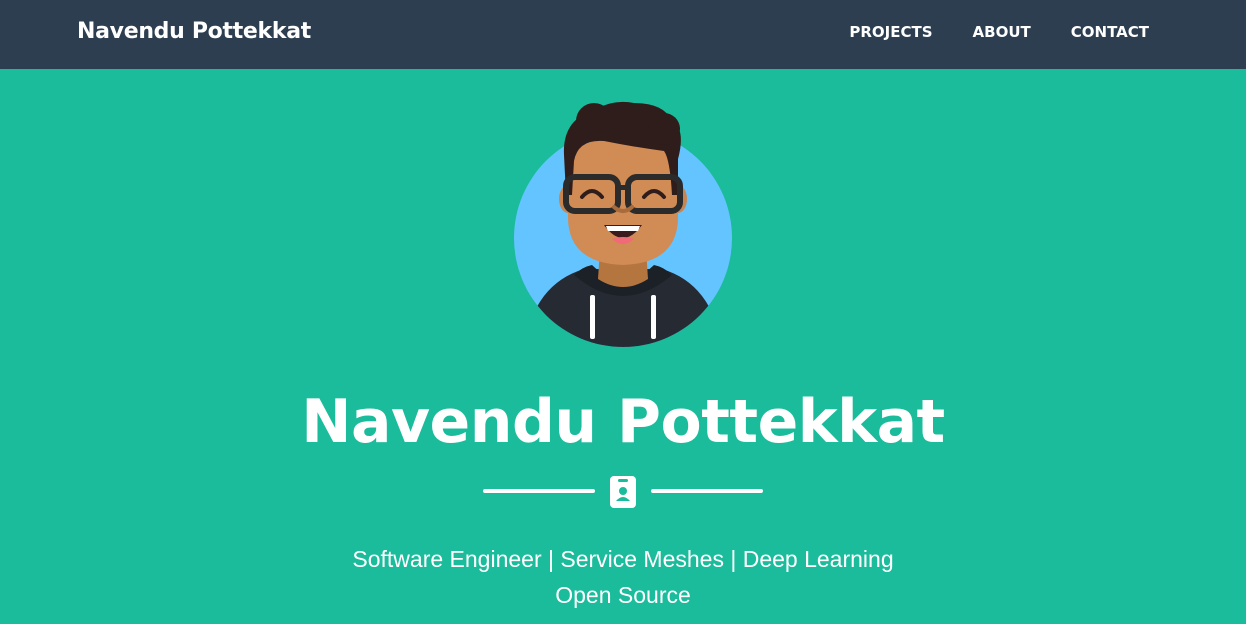 Image resolution: width=1246 pixels, height=624 pixels. I want to click on divider, so click(623, 491).